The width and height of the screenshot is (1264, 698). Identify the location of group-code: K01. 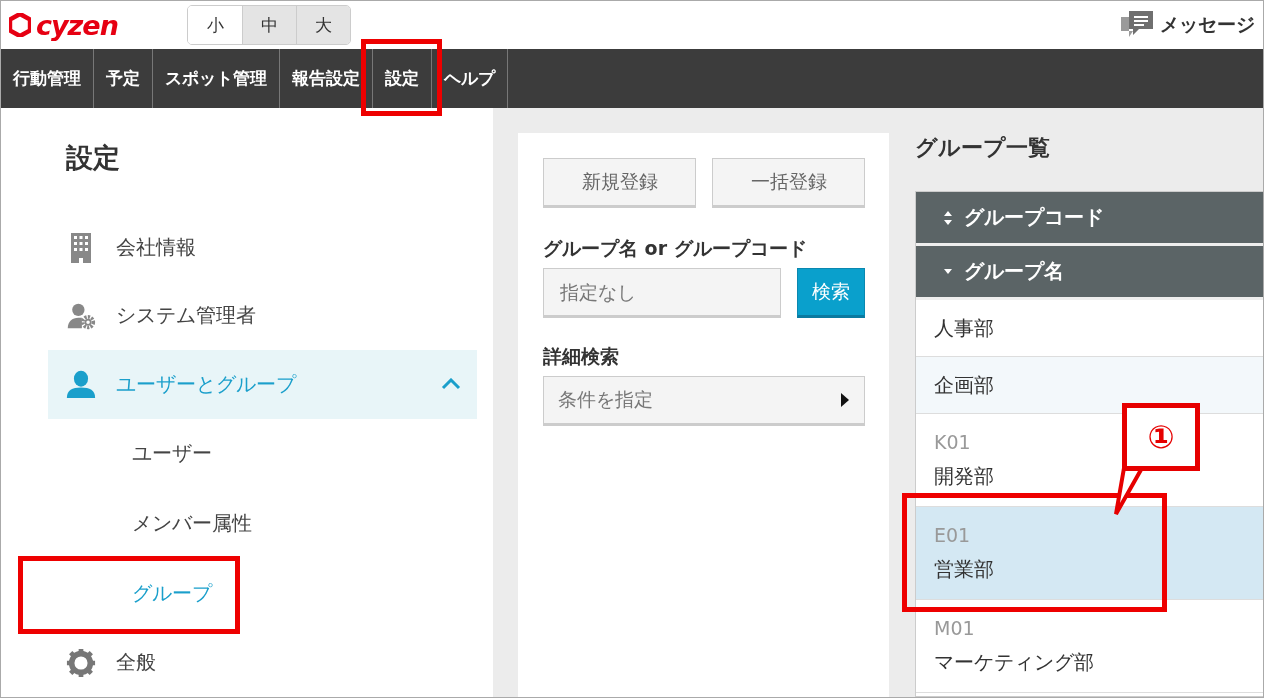
(952, 441).